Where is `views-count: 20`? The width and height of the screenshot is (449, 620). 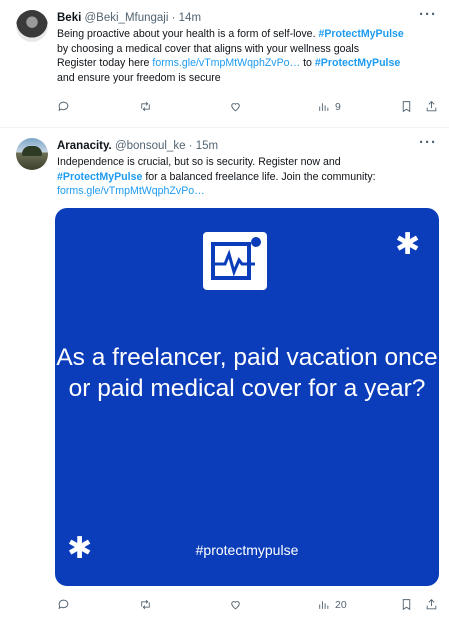
views-count: 20 is located at coordinates (341, 604).